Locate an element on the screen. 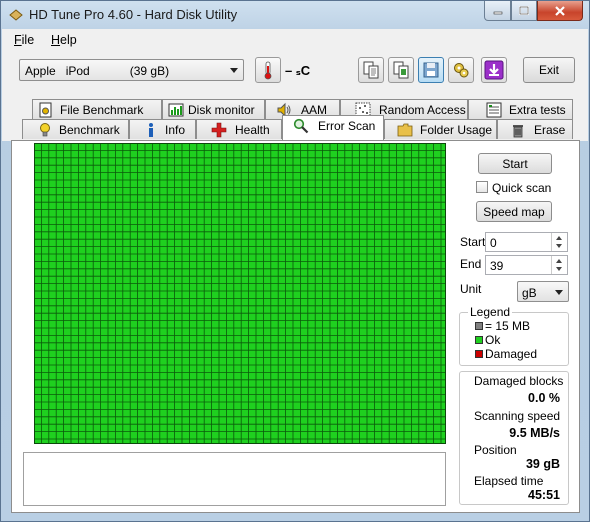 This screenshot has height=522, width=590. maximize-icon is located at coordinates (524, 10).